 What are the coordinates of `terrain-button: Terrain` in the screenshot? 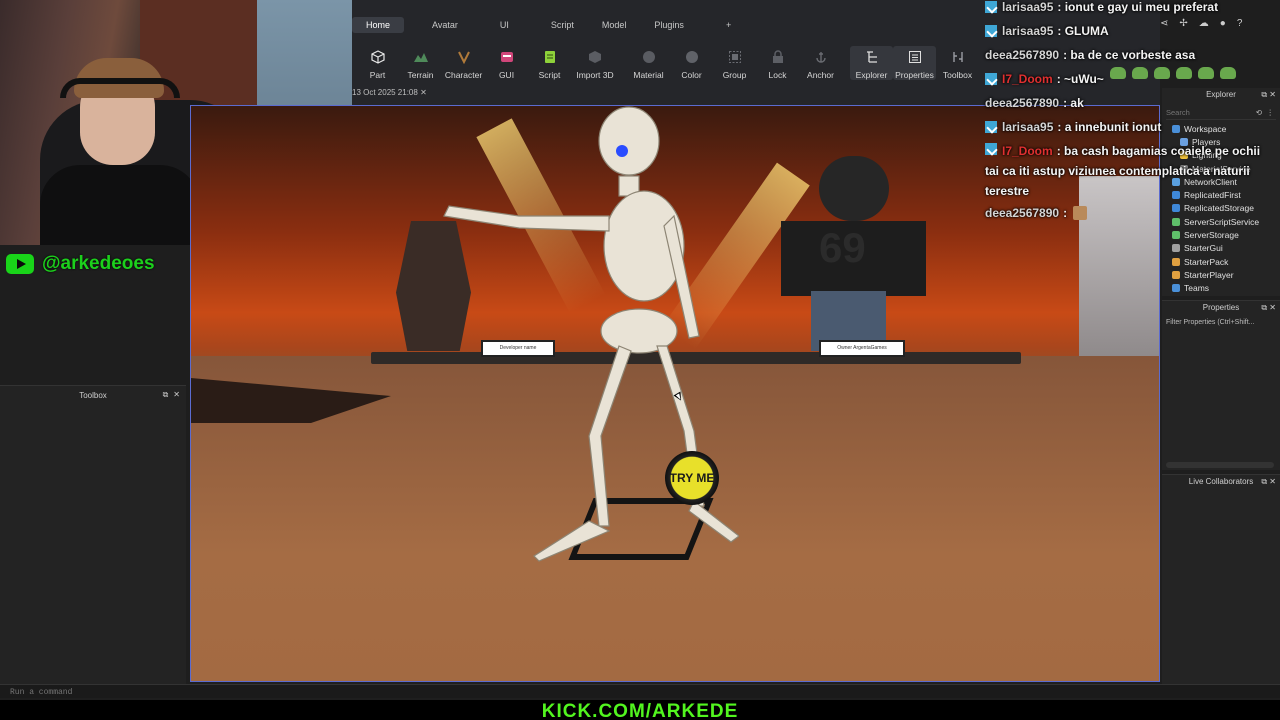 It's located at (420, 63).